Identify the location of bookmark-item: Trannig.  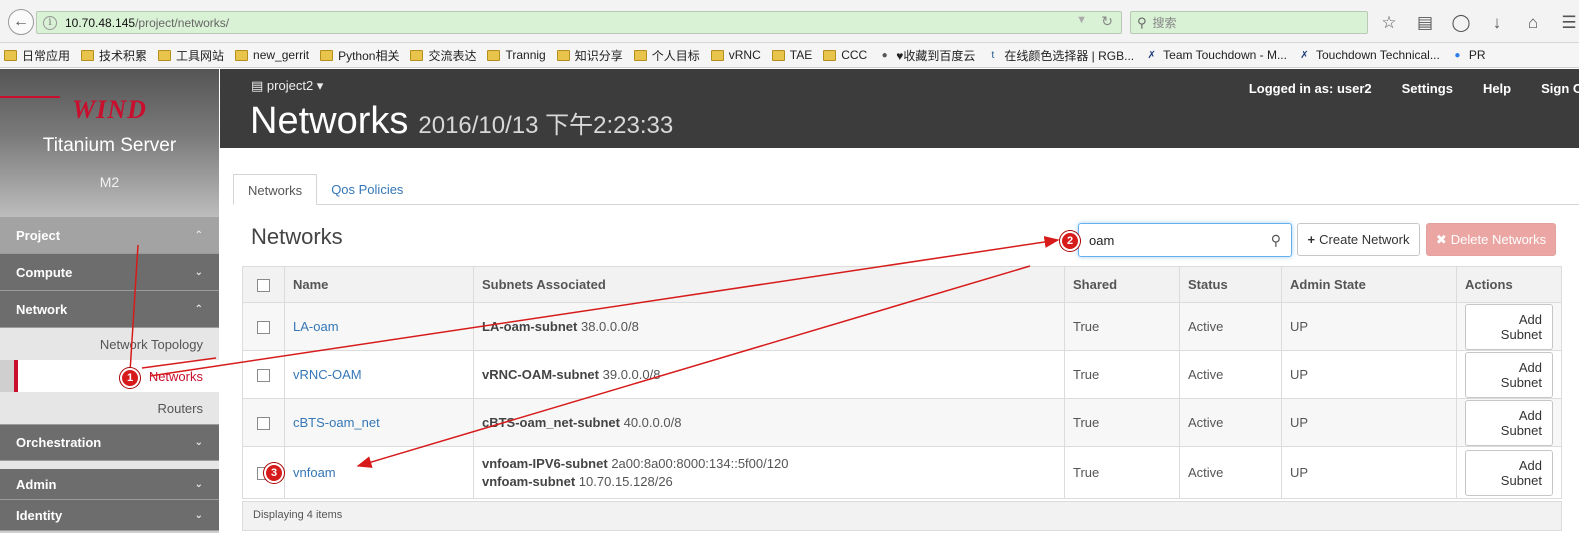
(516, 55).